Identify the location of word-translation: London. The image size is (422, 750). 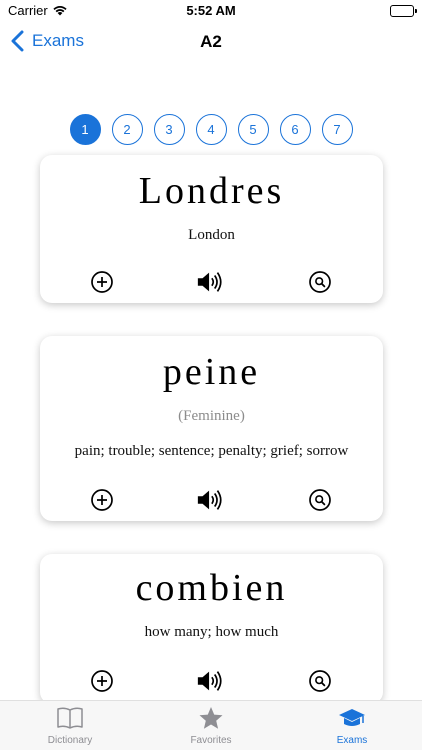
(211, 235).